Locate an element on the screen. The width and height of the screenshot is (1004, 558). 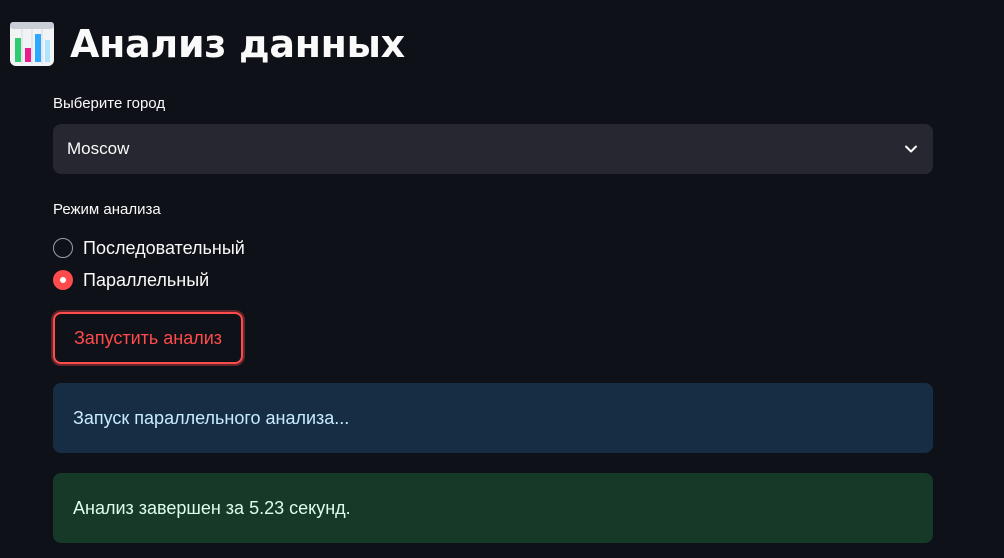
run-analysis-button: Запустить анализ is located at coordinates (148, 338).